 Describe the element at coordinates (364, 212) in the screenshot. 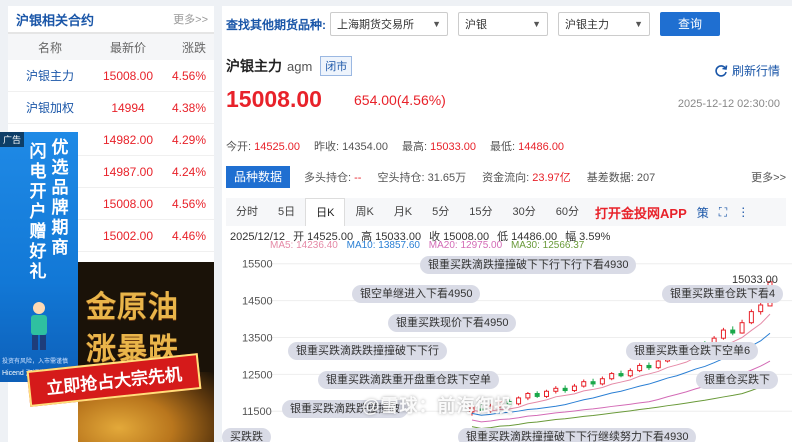

I see `tab-weekly-k: 周K` at that location.